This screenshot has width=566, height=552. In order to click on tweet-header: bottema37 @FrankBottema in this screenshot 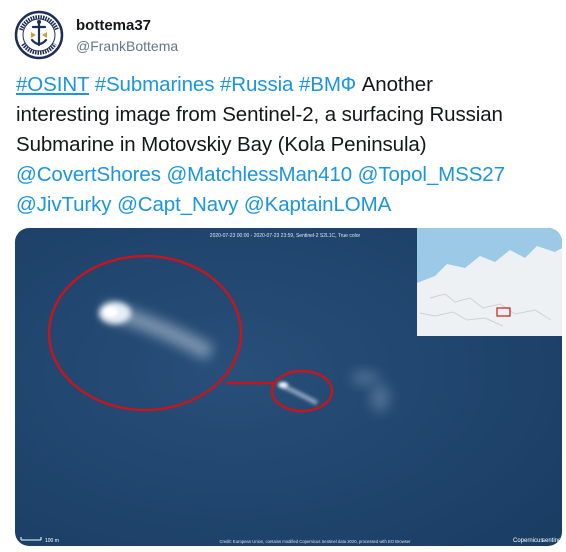, I will do `click(284, 35)`.